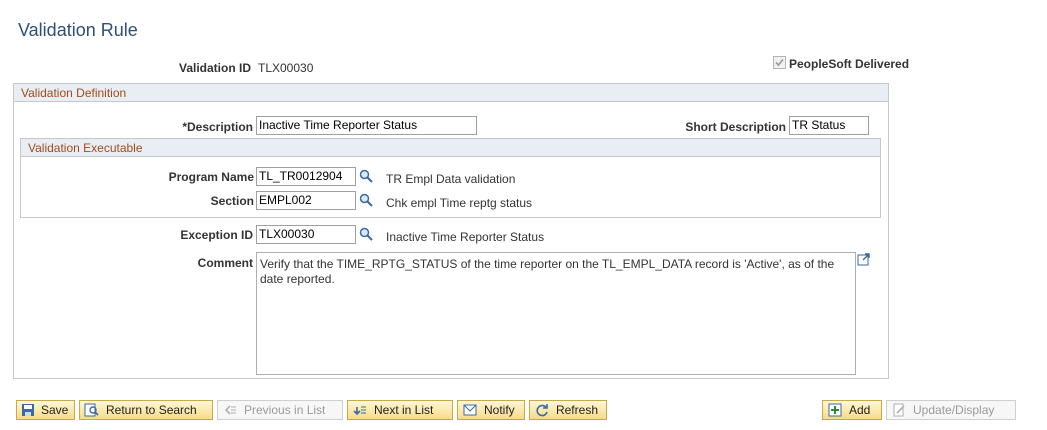 Image resolution: width=1047 pixels, height=430 pixels. I want to click on validation-id-label: Validation ID, so click(214, 68).